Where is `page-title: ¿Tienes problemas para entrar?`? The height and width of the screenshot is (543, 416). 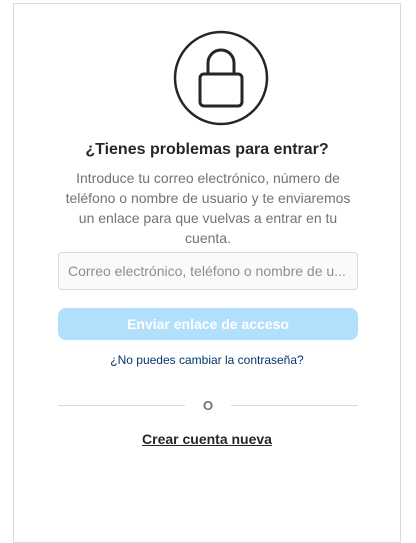 page-title: ¿Tienes problemas para entrar? is located at coordinates (207, 149).